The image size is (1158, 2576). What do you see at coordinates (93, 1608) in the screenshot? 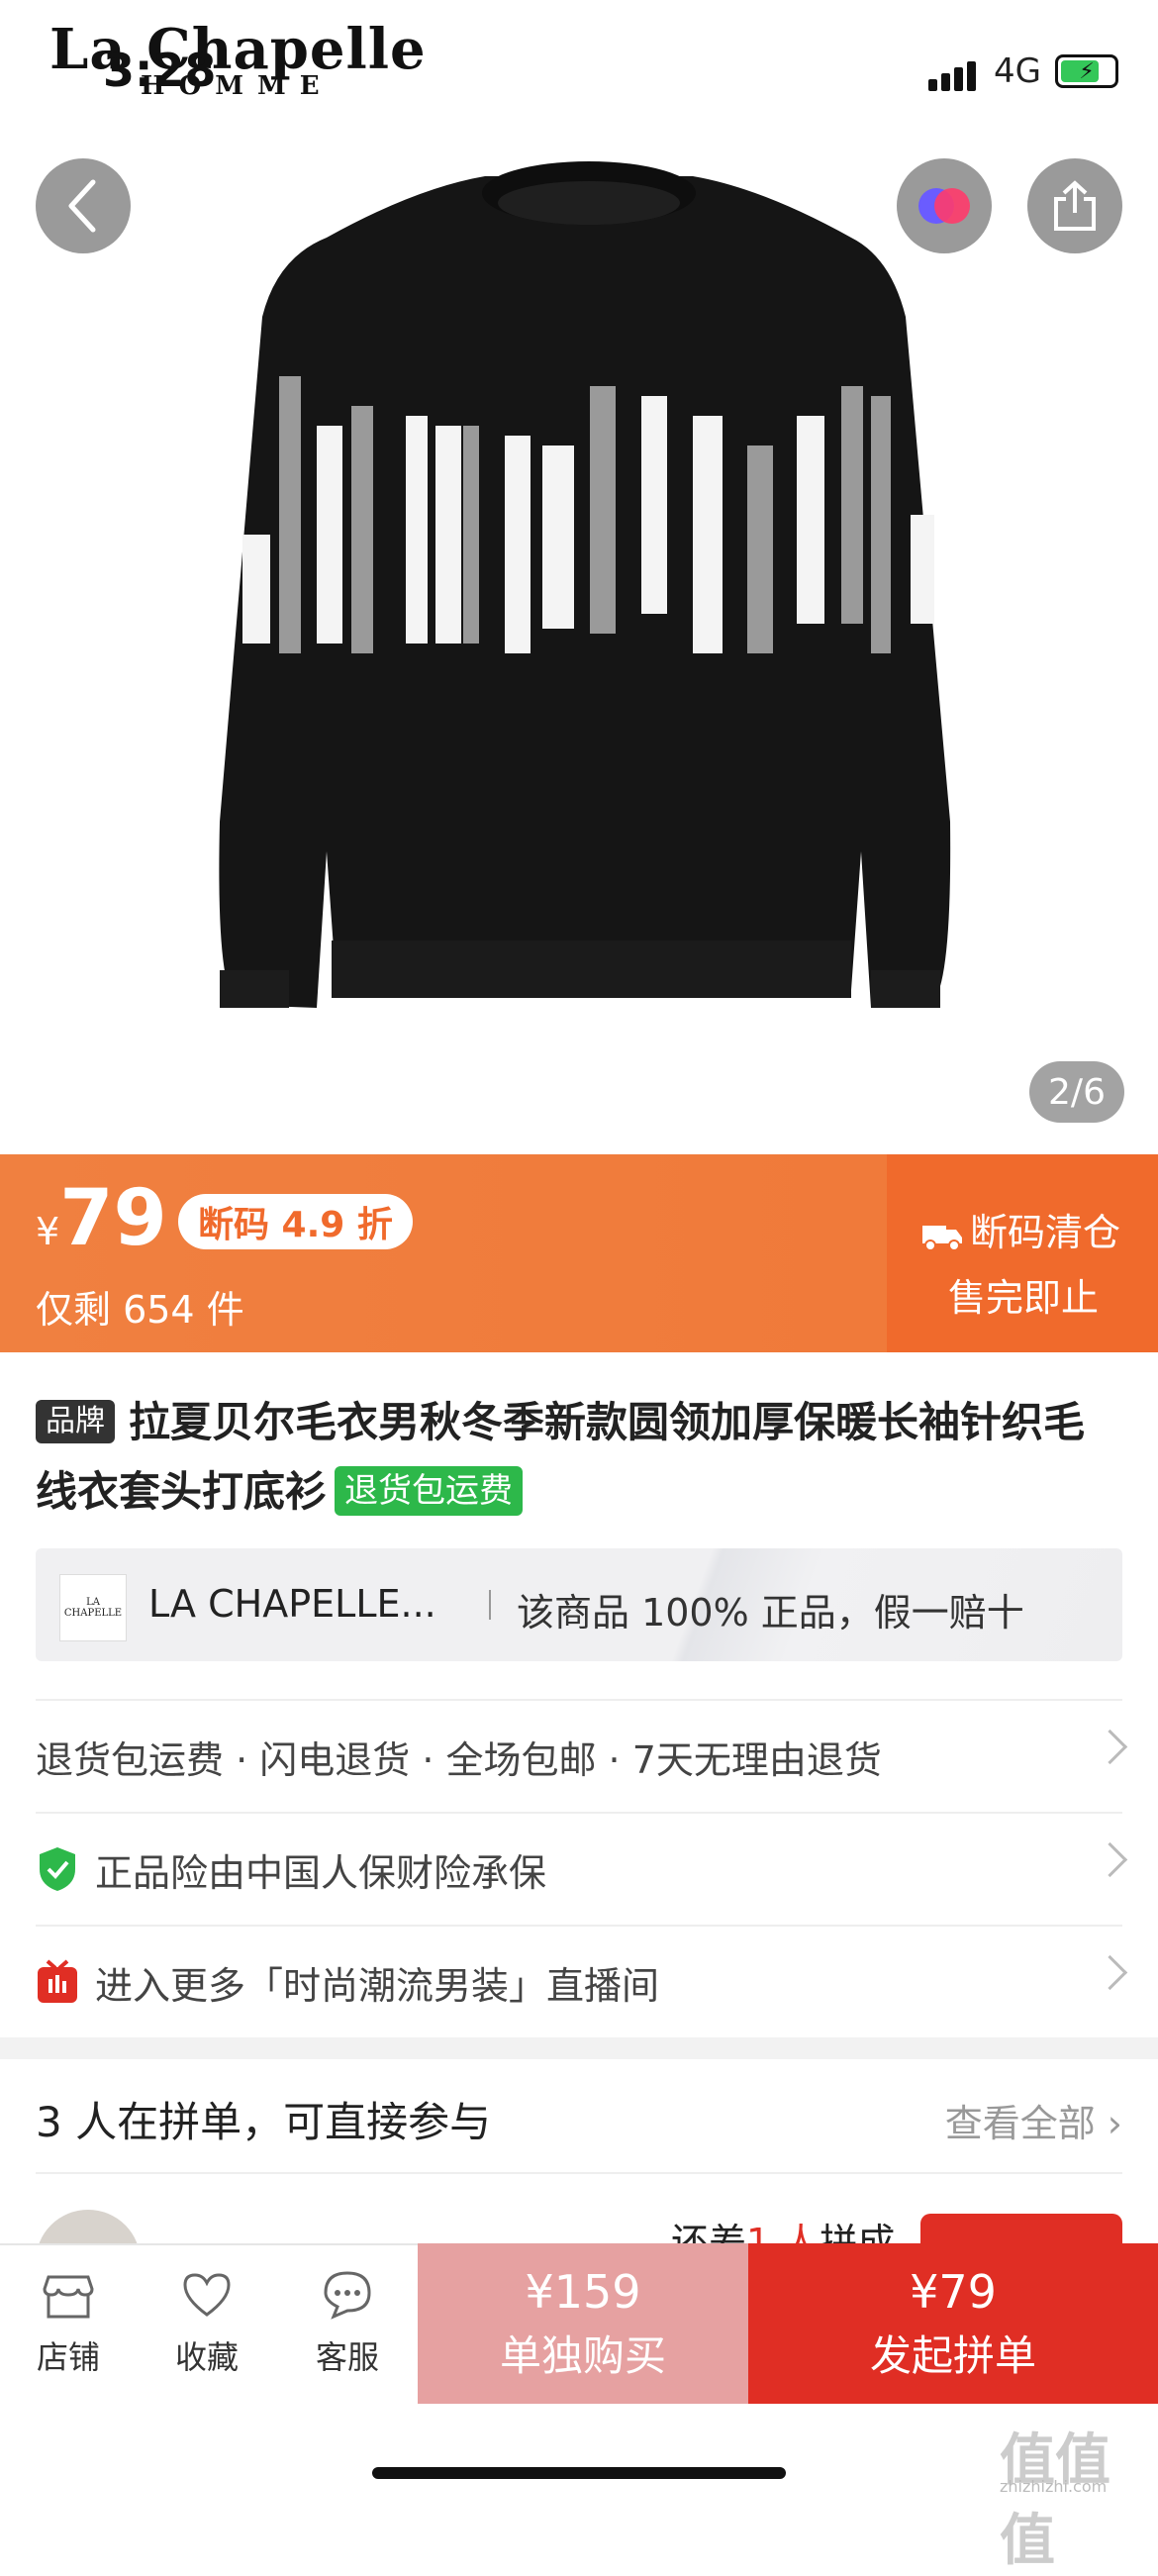
I see `store-logo: LA CHAPELLE` at bounding box center [93, 1608].